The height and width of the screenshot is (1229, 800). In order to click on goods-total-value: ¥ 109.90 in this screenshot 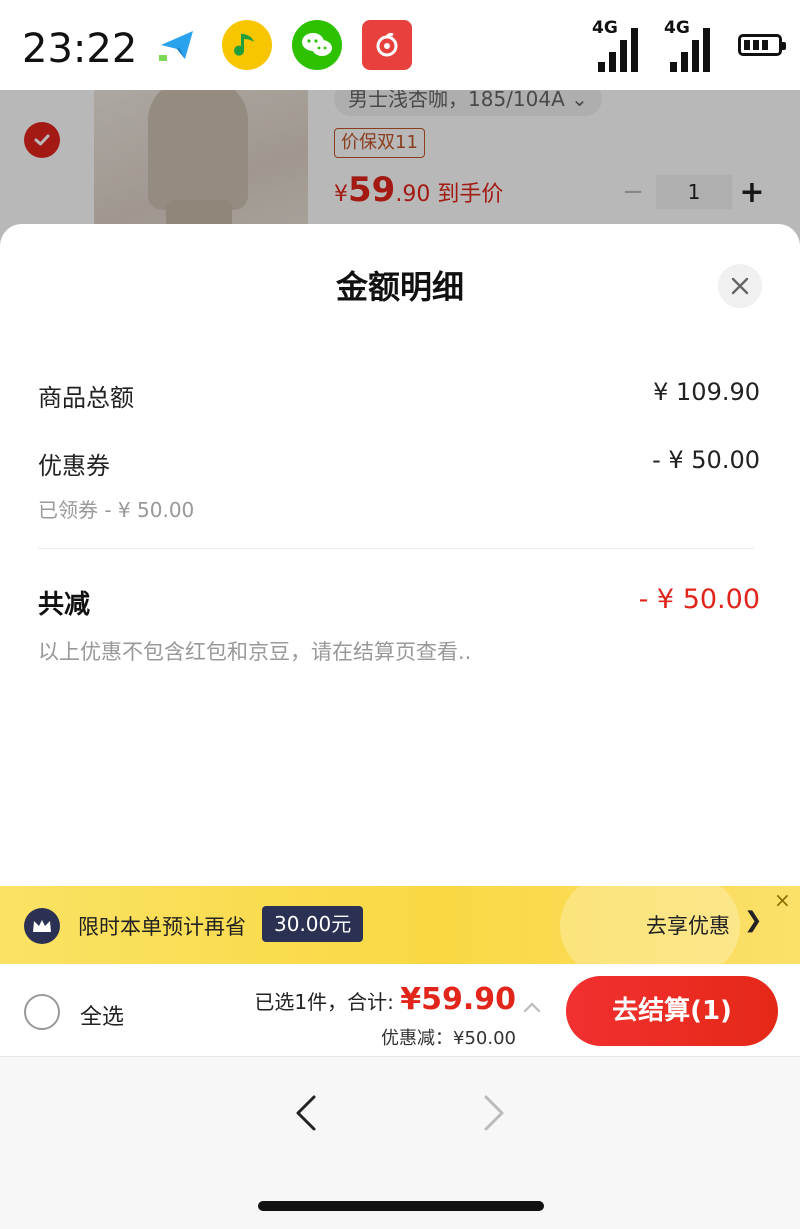, I will do `click(706, 392)`.